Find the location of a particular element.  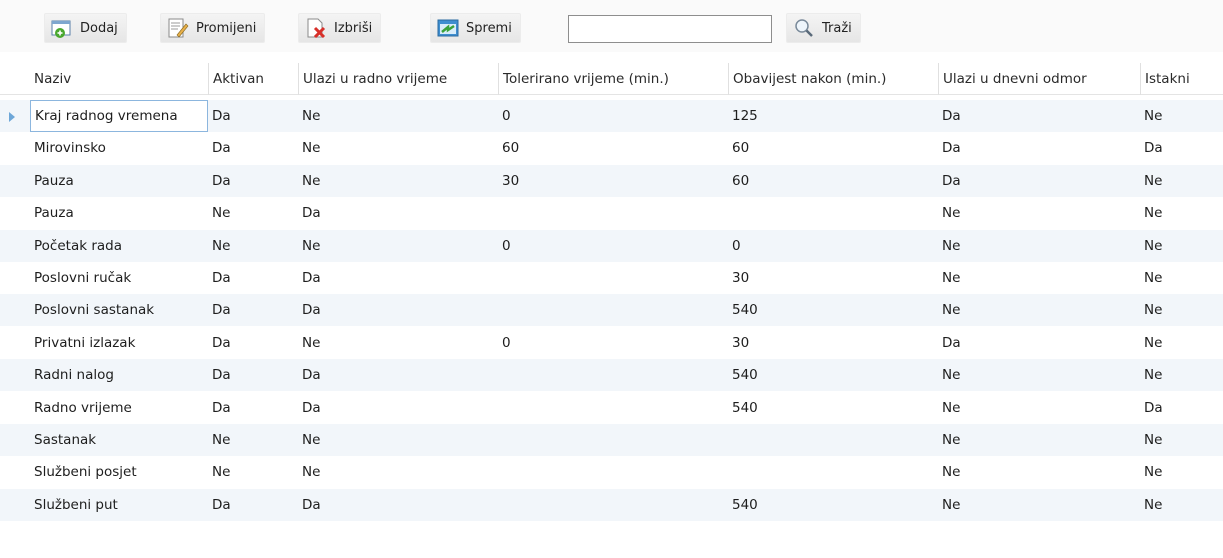

table-row: Kraj radnog vremena Da Ne 0 125 Da Ne is located at coordinates (611, 116).